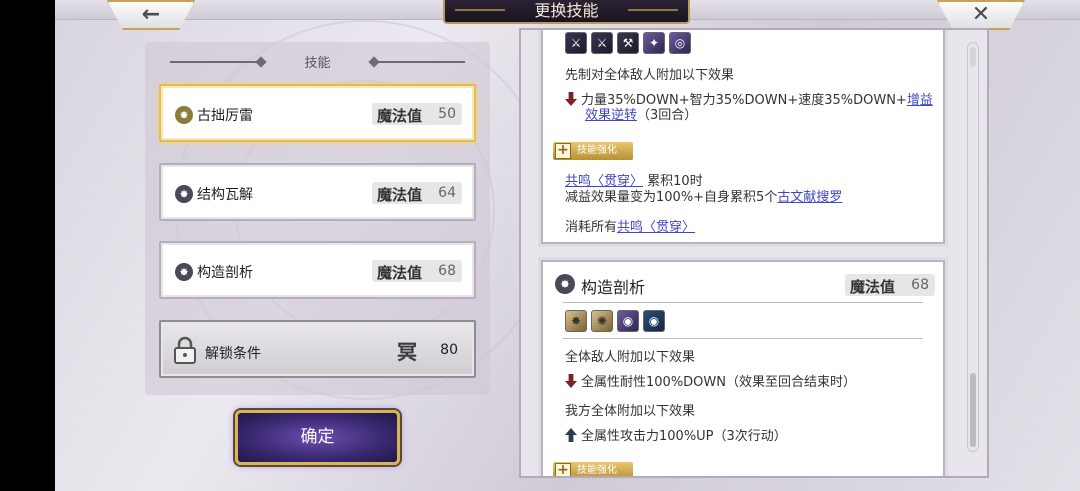 Image resolution: width=1080 pixels, height=491 pixels. Describe the element at coordinates (630, 411) in the screenshot. I see `buff-target-text: 我方全体附加以下效果` at that location.